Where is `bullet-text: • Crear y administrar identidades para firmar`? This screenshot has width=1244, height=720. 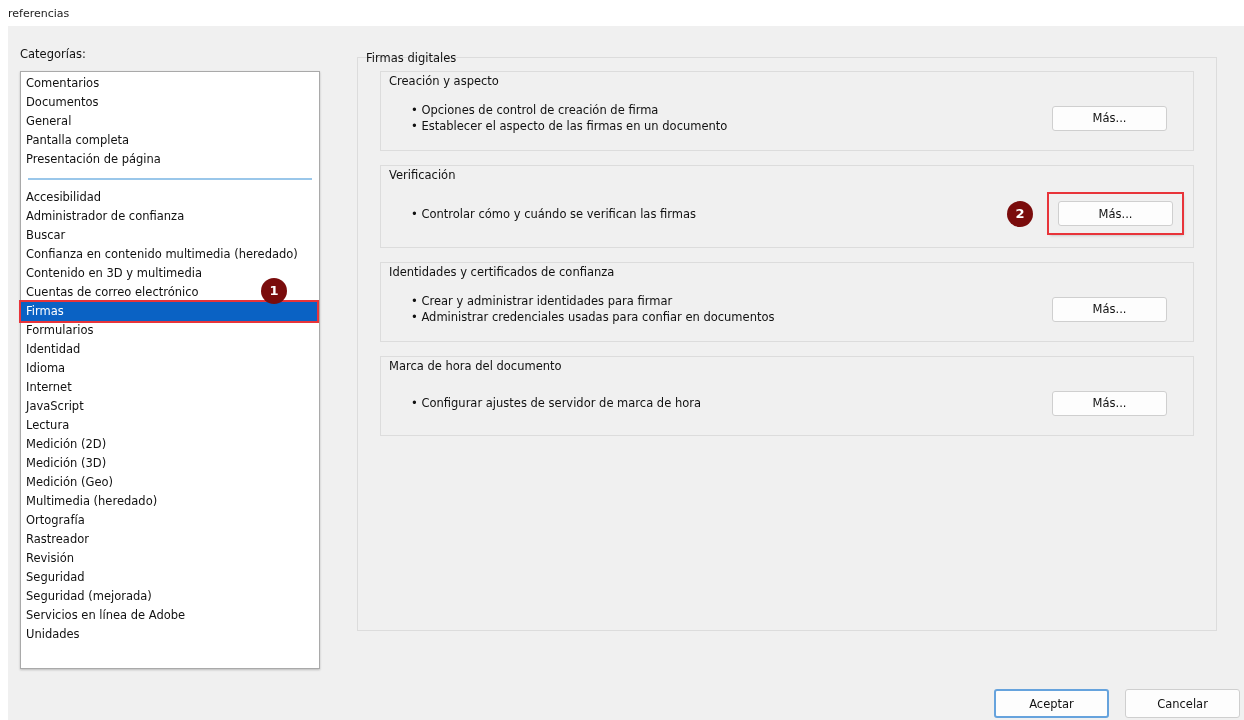 bullet-text: • Crear y administrar identidades para firmar is located at coordinates (542, 301).